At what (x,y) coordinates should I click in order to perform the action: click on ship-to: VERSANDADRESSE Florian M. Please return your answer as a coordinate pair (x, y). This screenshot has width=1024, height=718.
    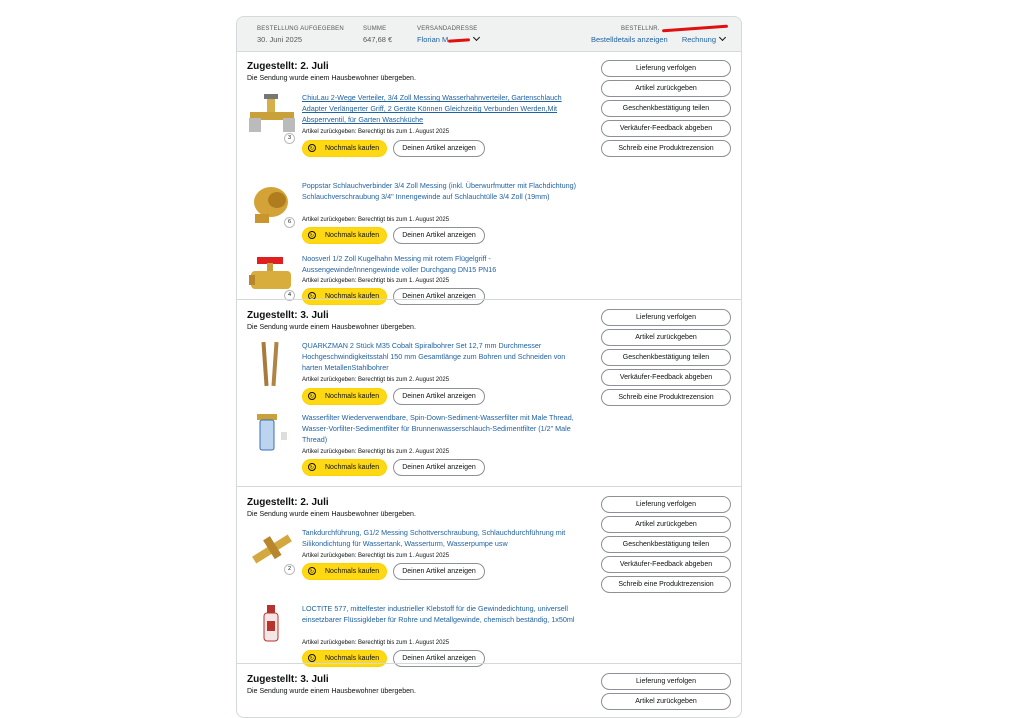
    Looking at the image, I should click on (449, 35).